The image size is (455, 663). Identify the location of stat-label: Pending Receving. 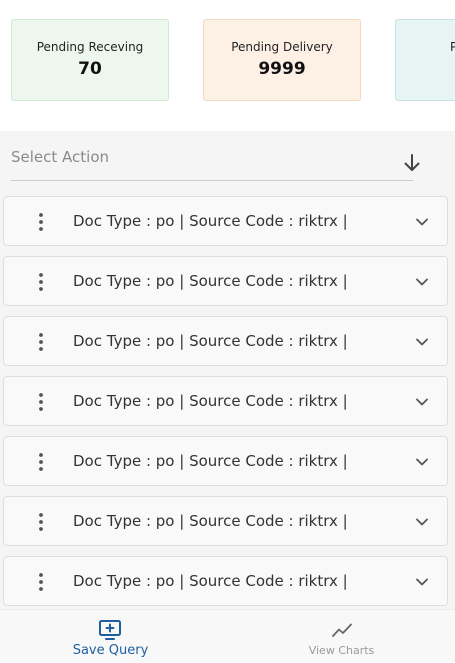
(90, 47).